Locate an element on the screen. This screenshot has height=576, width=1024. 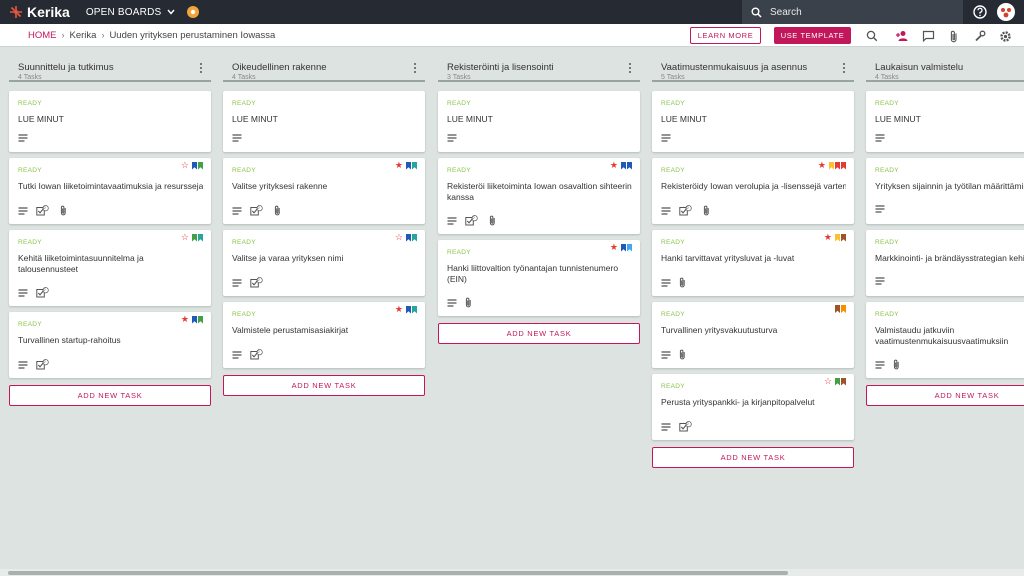
chat-icon is located at coordinates (928, 36).